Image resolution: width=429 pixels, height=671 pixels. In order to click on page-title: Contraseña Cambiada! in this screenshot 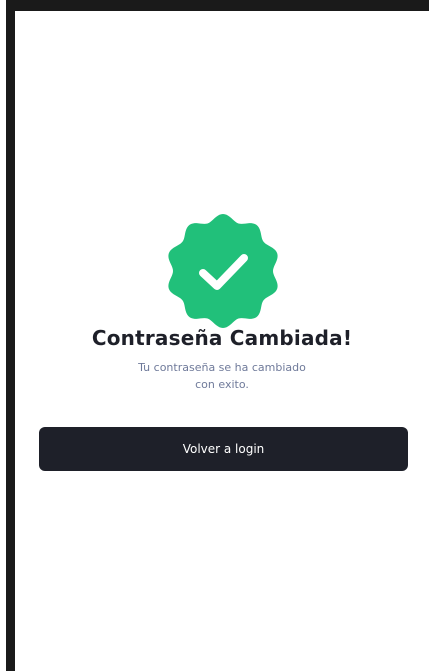, I will do `click(222, 338)`.